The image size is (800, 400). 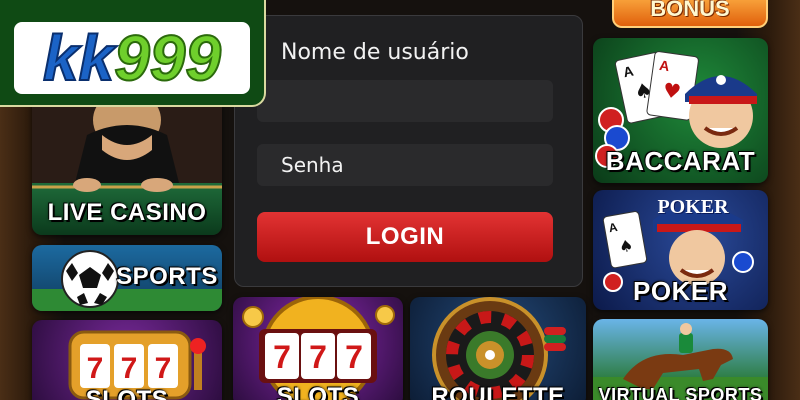 What do you see at coordinates (680, 359) in the screenshot?
I see `virtual-sports-tile: VIRTUAL SPORTS` at bounding box center [680, 359].